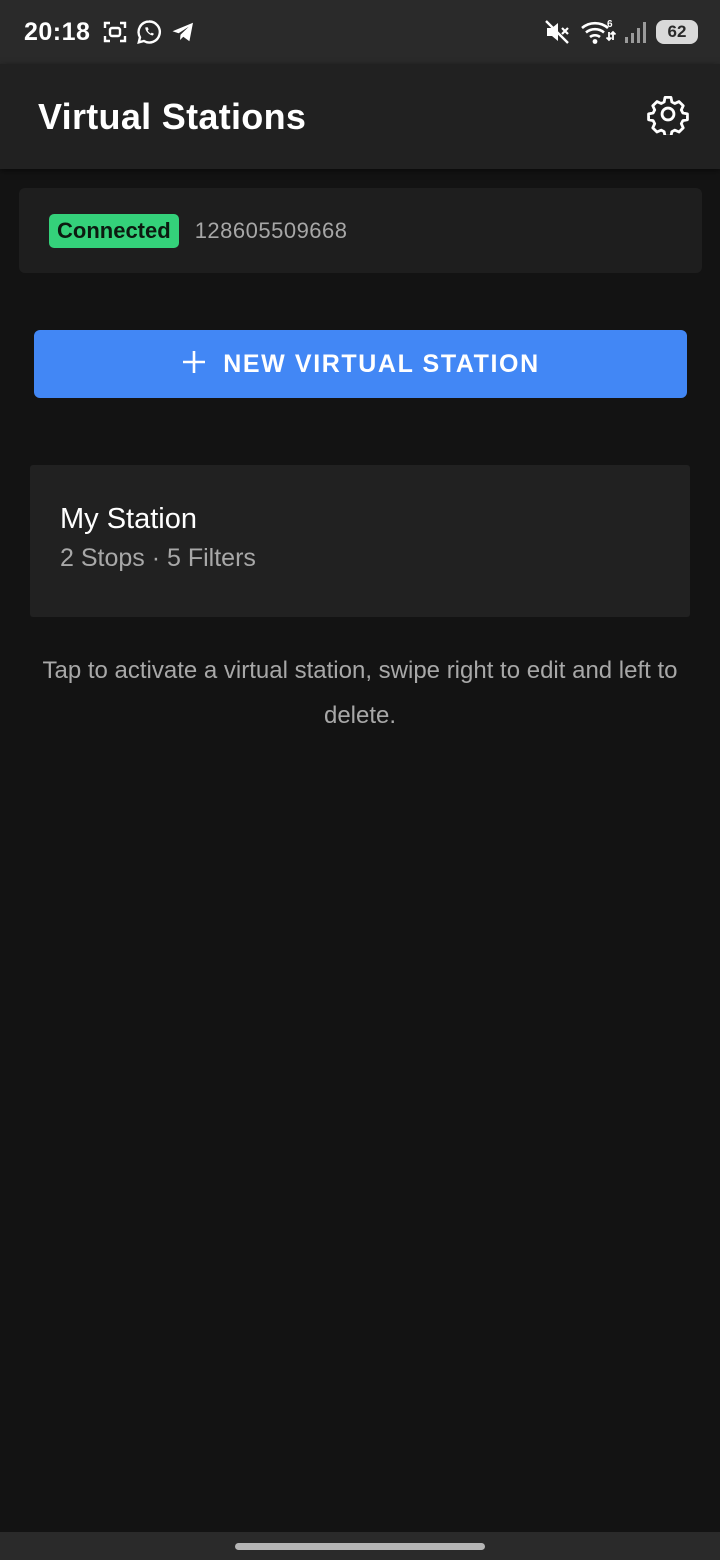 The image size is (720, 1560). I want to click on wifi-icon: 6, so click(598, 32).